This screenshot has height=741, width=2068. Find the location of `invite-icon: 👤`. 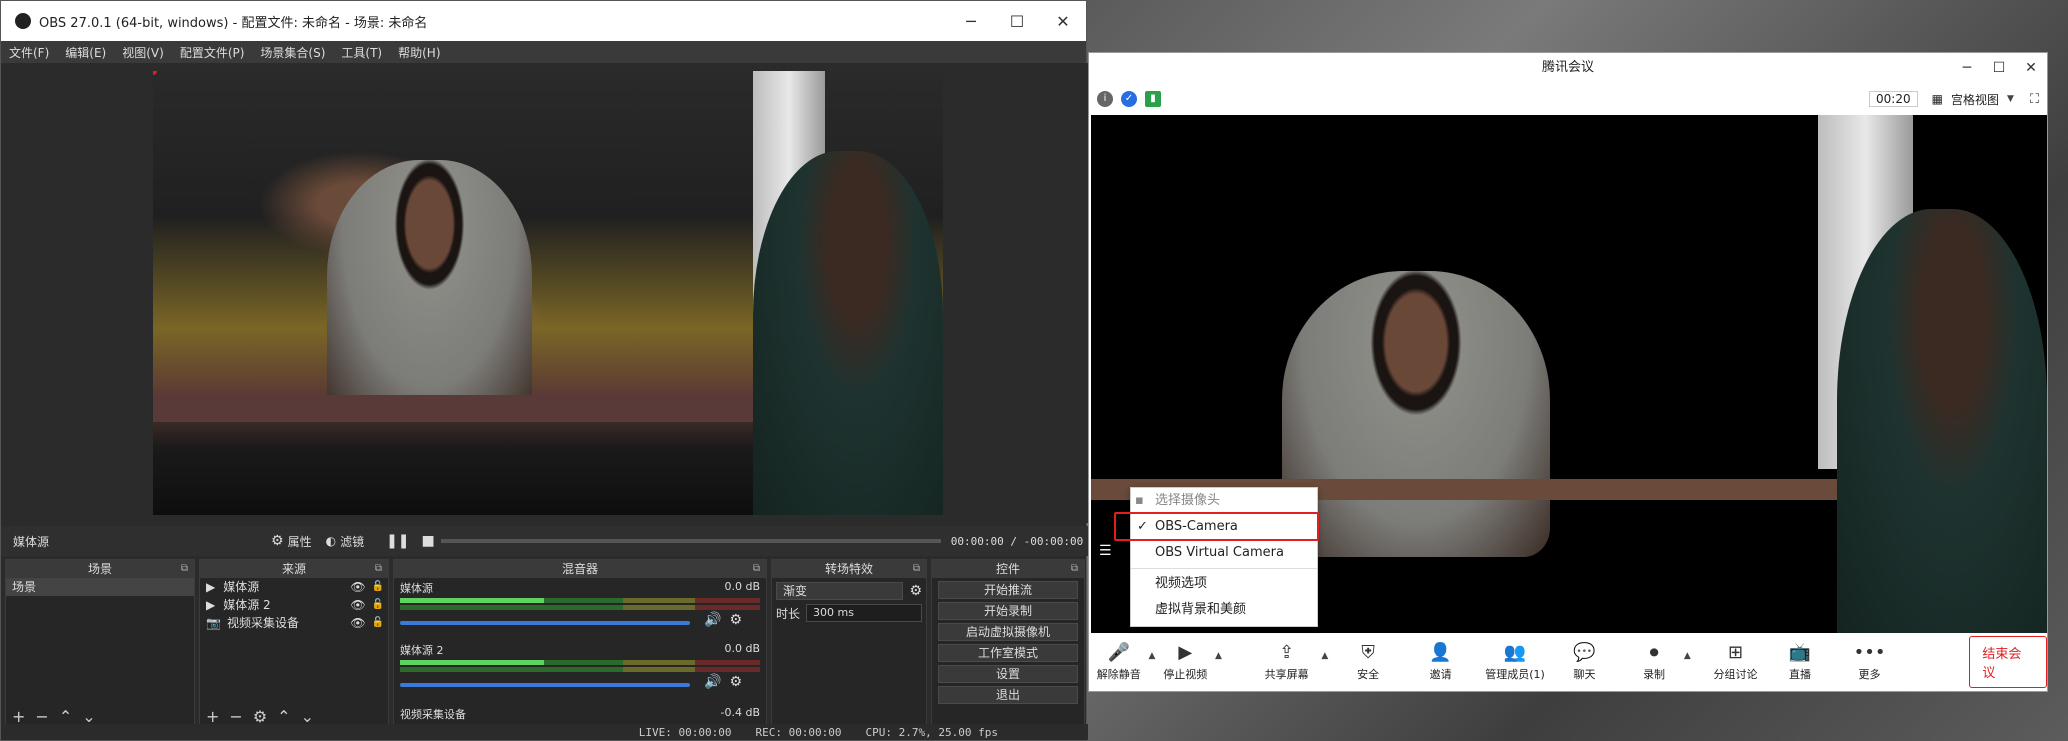

invite-icon: 👤 is located at coordinates (1440, 652).